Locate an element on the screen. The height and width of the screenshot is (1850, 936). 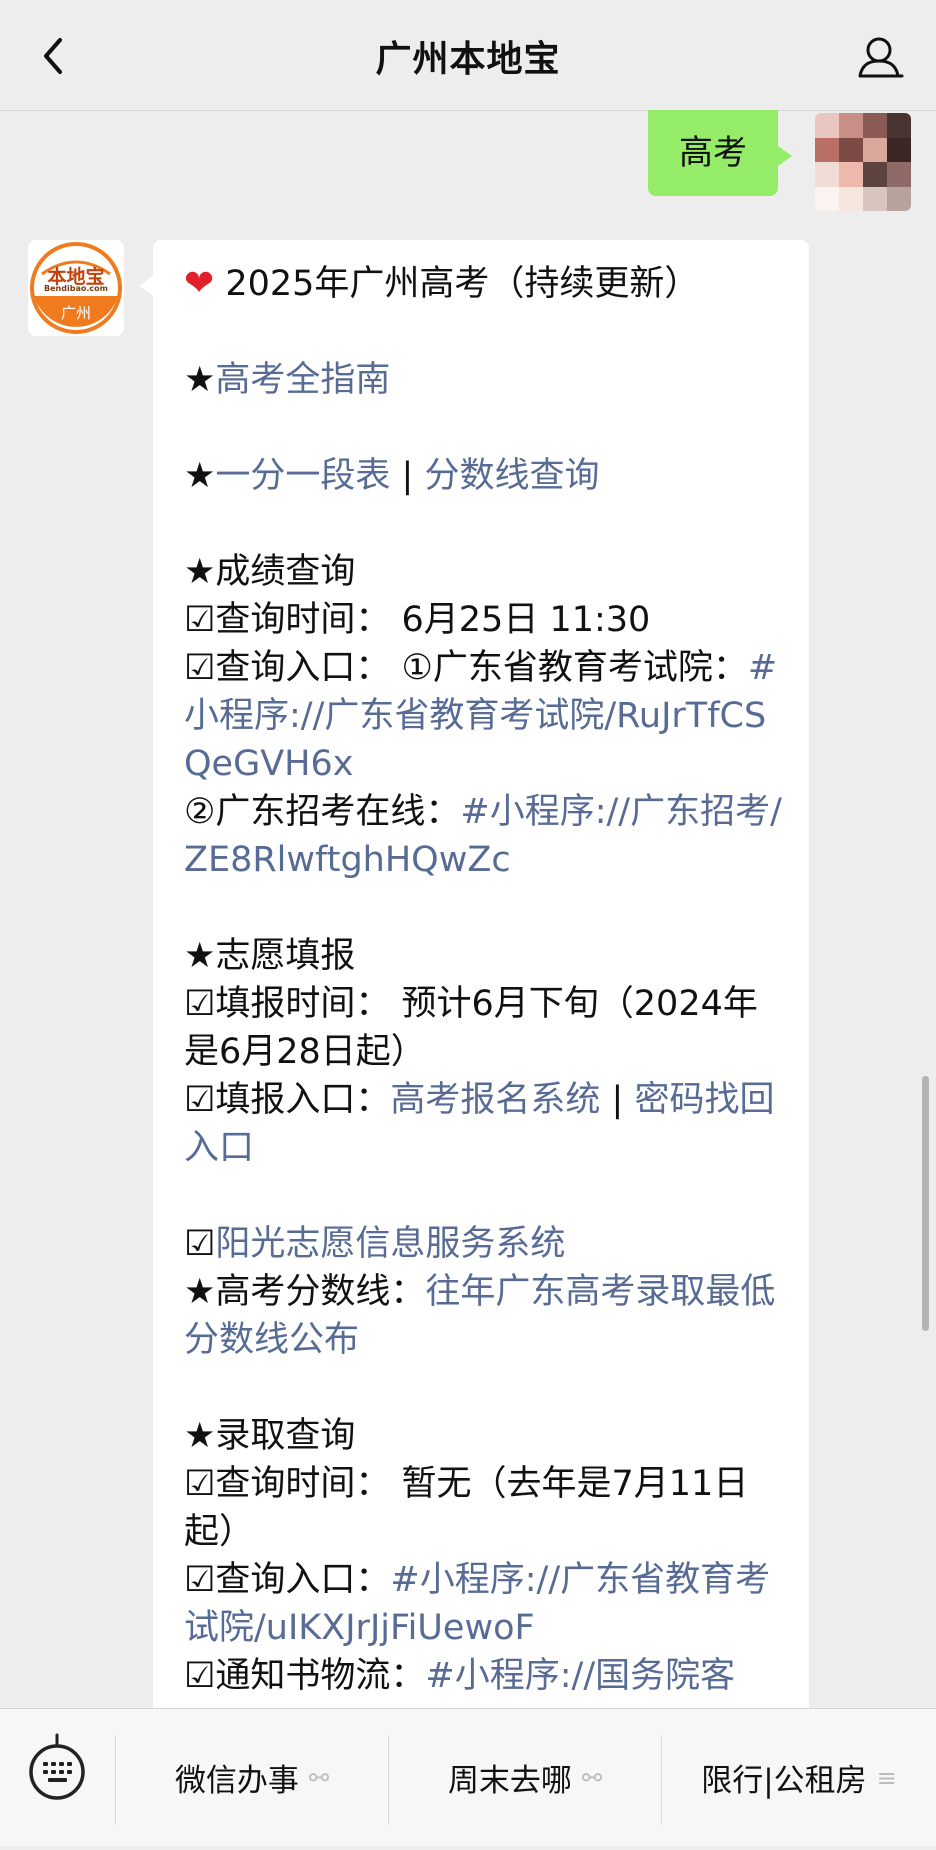
message-title: 2025年广州高考（持续更新） is located at coordinates (462, 284).